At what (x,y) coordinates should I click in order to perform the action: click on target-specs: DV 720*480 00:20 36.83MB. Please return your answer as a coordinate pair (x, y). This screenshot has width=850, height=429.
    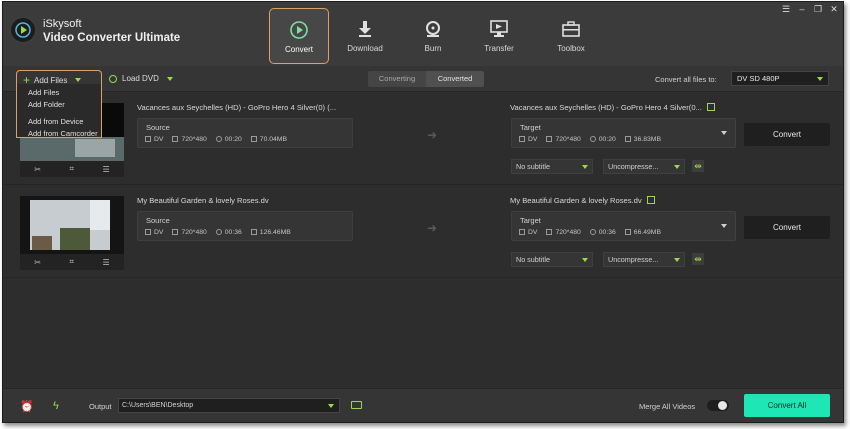
    Looking at the image, I should click on (590, 139).